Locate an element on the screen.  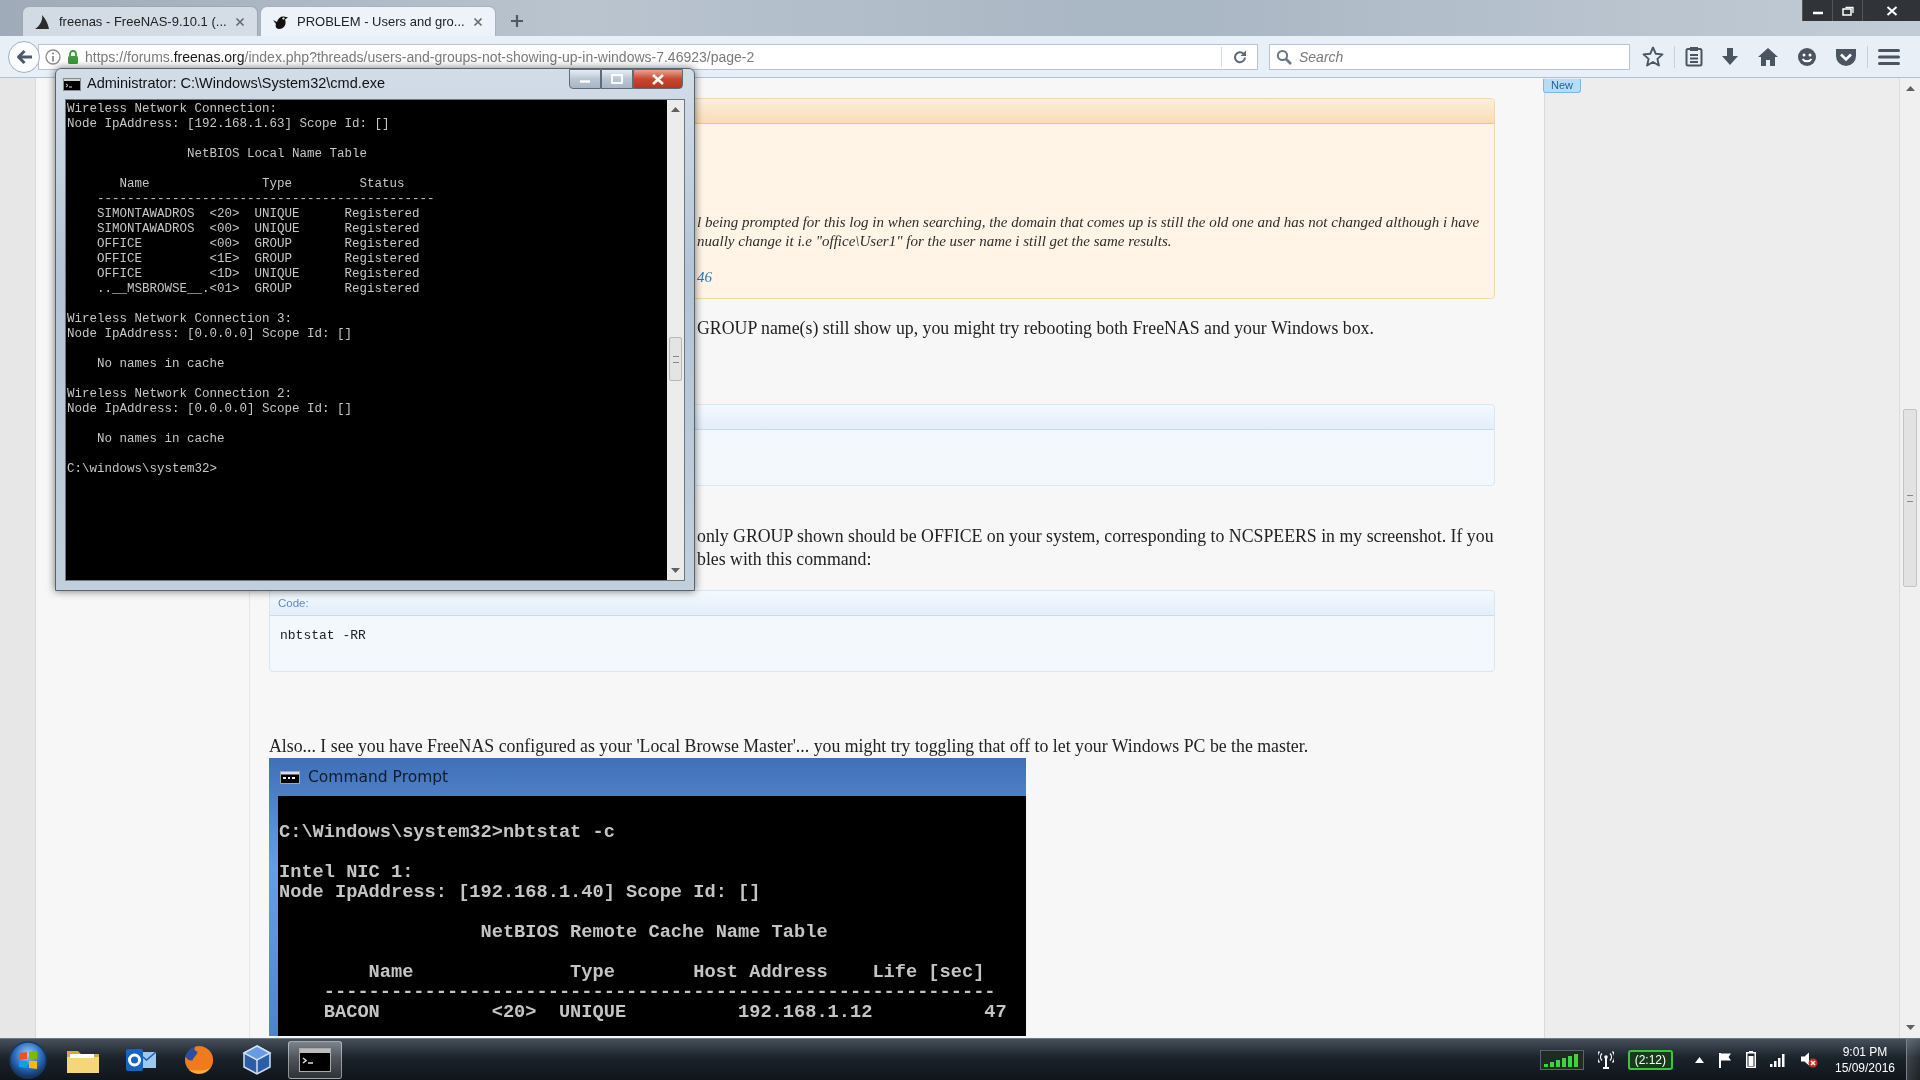
maximize-icon is located at coordinates (617, 79).